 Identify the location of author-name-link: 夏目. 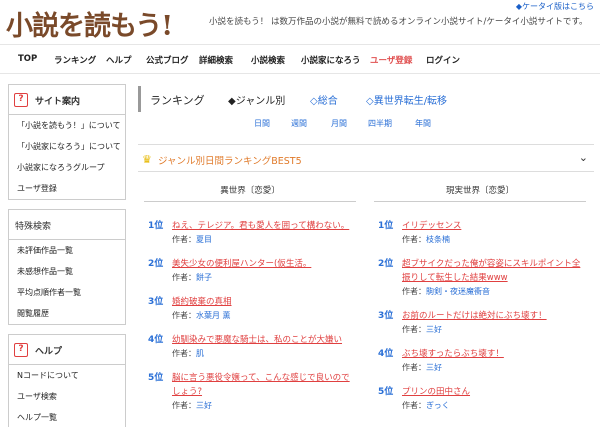
(204, 239).